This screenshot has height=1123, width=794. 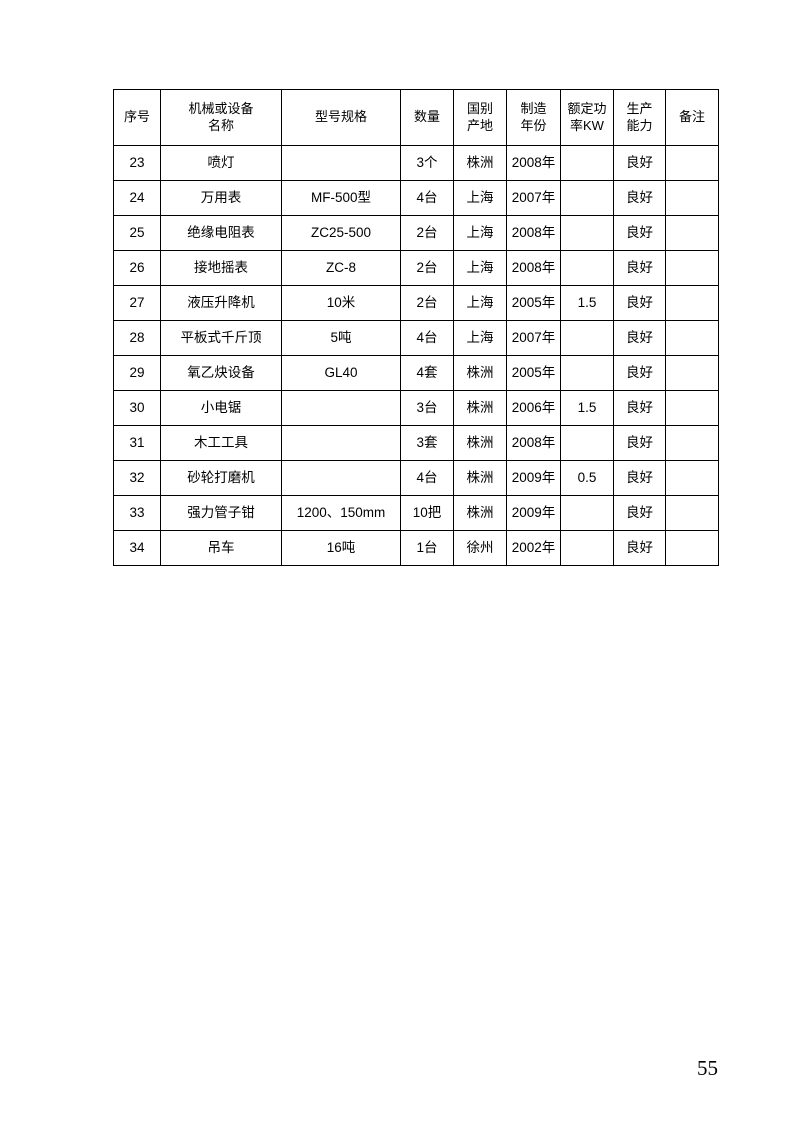 I want to click on column-header-line2: 率KW, so click(x=587, y=125).